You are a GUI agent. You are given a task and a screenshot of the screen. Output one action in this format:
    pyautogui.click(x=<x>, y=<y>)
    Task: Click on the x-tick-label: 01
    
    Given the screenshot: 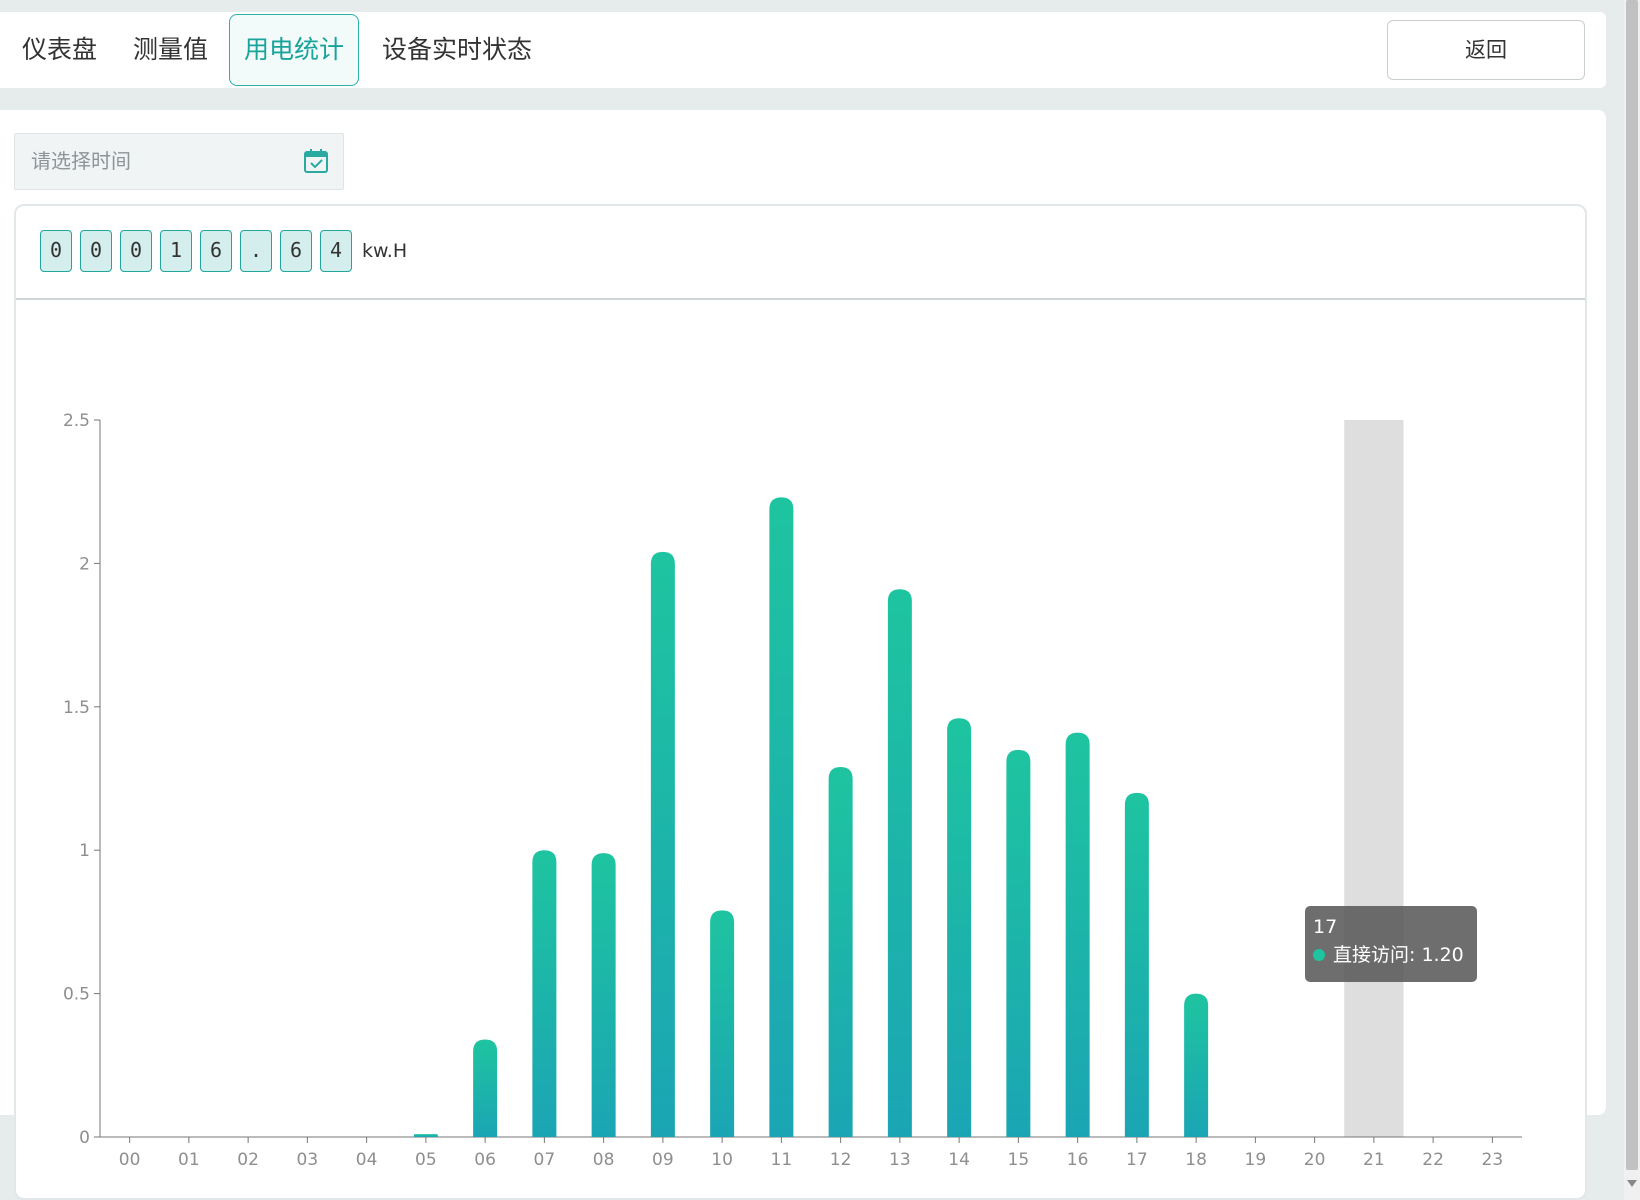 What is the action you would take?
    pyautogui.click(x=189, y=1160)
    